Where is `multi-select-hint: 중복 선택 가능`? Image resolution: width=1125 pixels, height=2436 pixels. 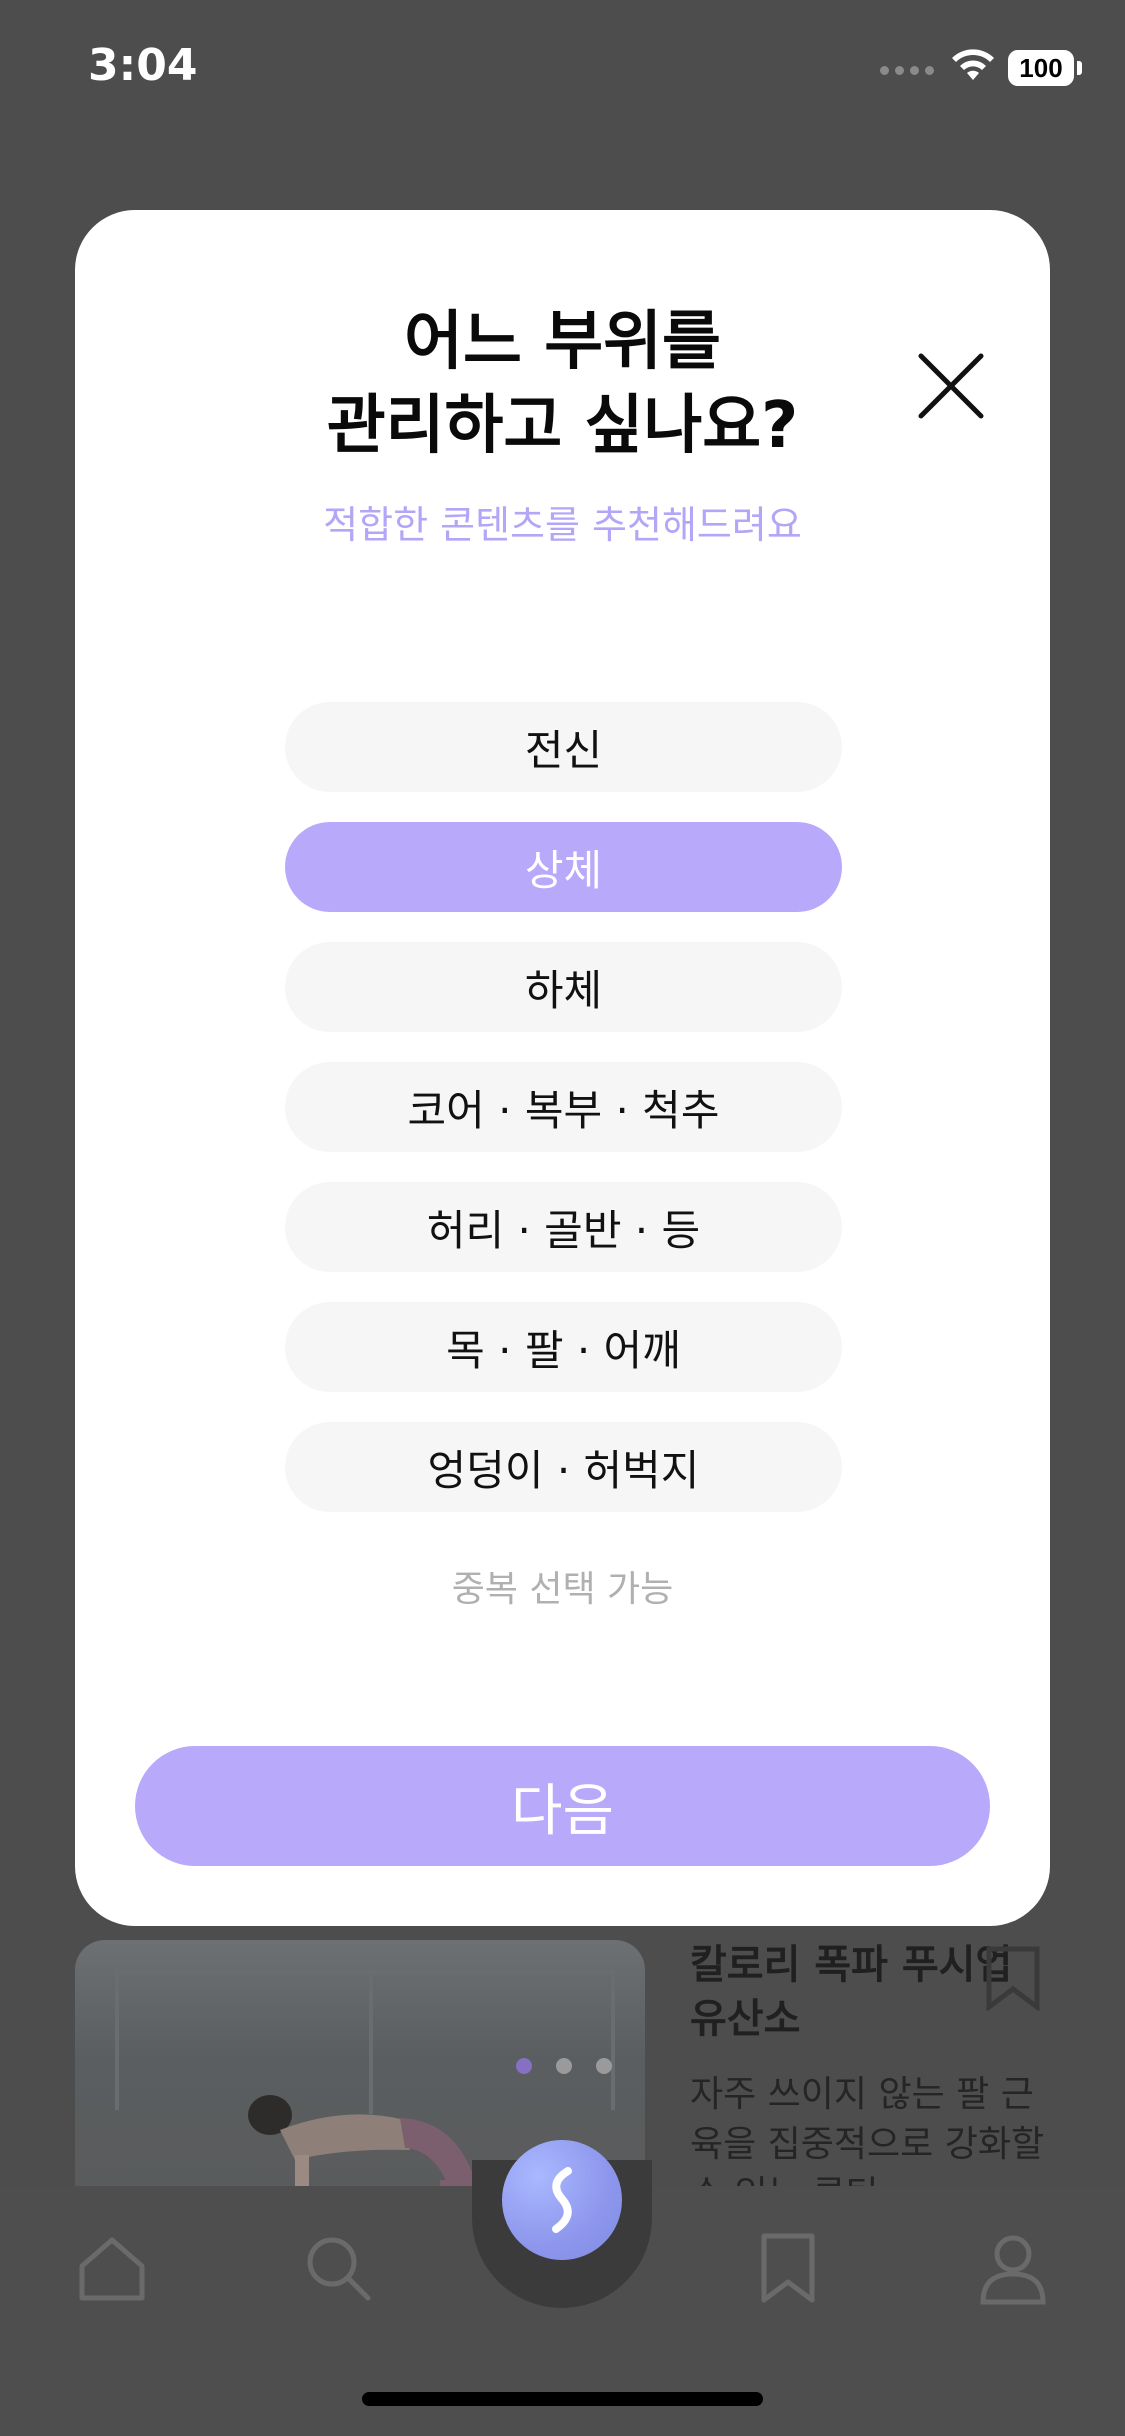
multi-select-hint: 중복 선택 가능 is located at coordinates (562, 1589).